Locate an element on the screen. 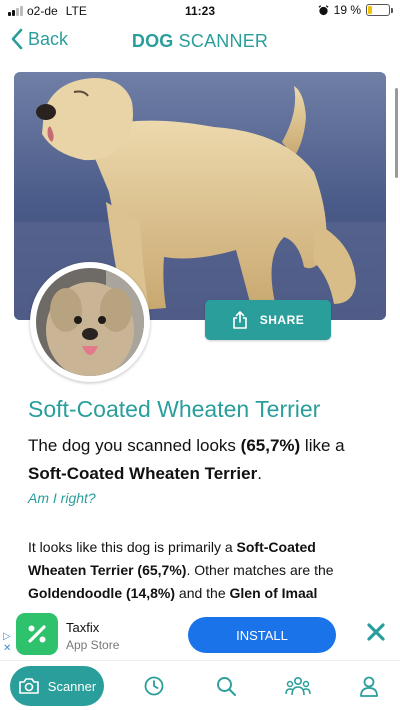 The image size is (400, 710). status-bar: o2-de LTE 11:23 19 % is located at coordinates (200, 11).